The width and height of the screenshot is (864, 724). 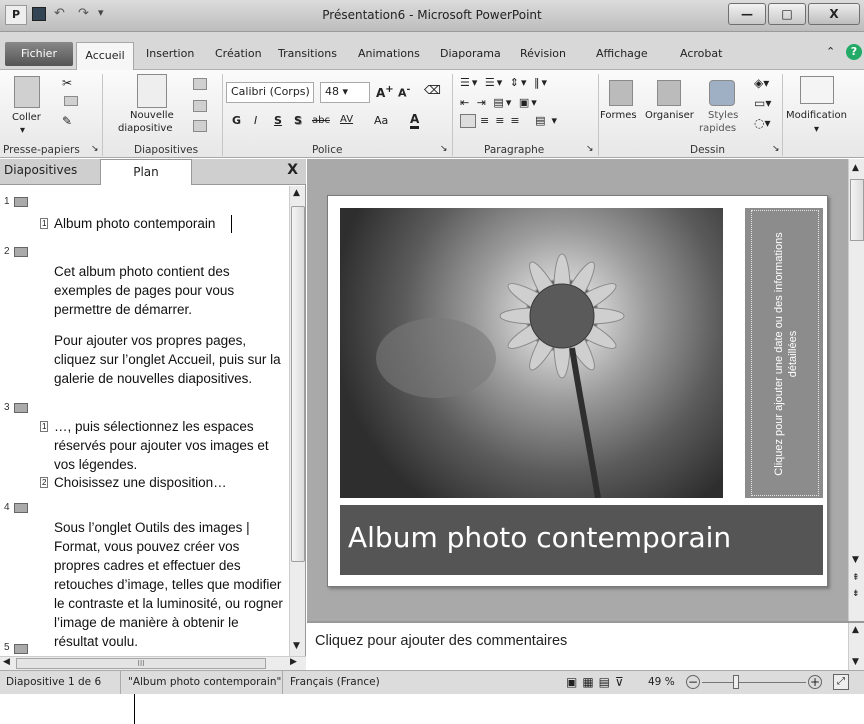 What do you see at coordinates (200, 126) in the screenshot?
I see `section-icon` at bounding box center [200, 126].